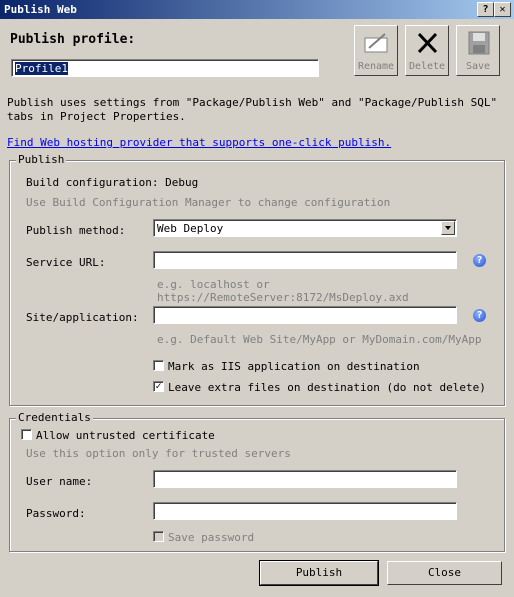  I want to click on allow-untrusted-checkbox, so click(26, 434).